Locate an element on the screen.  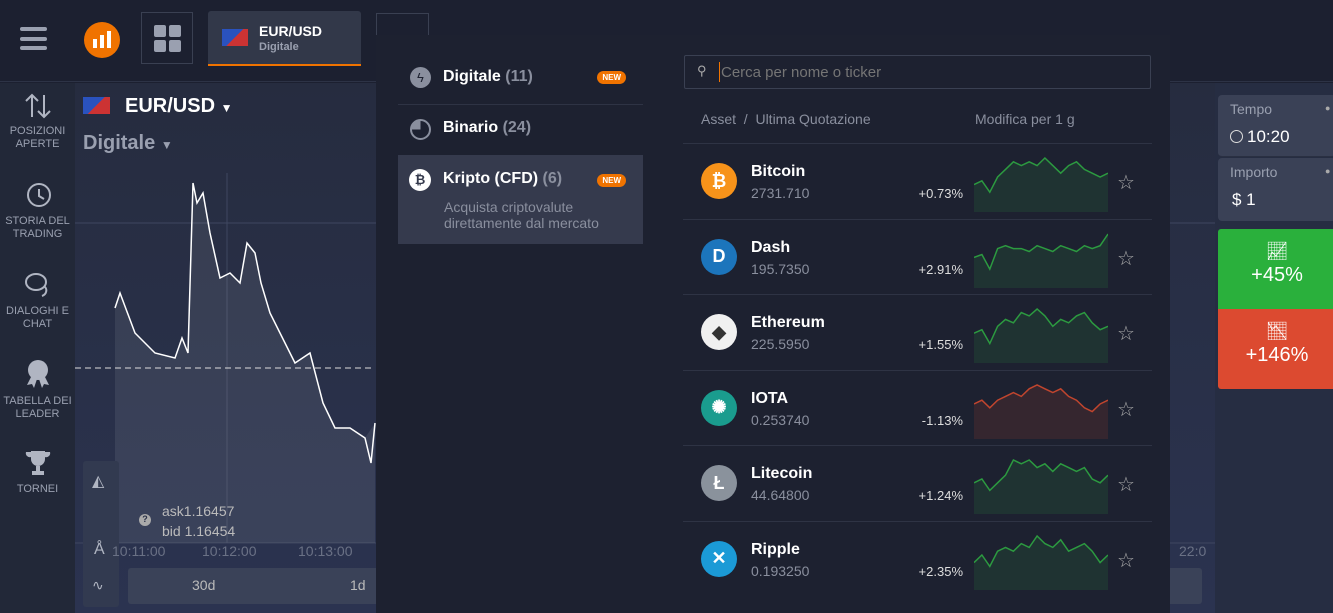
menu-icon is located at coordinates (33, 38).